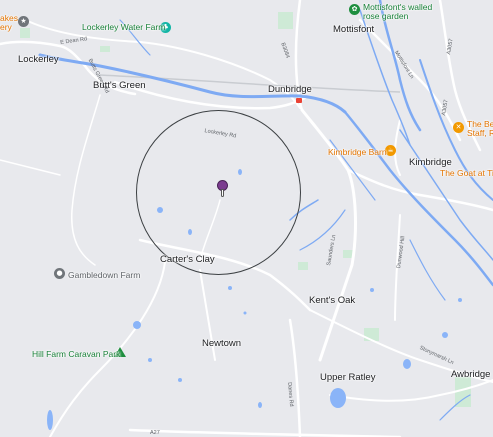  Describe the element at coordinates (59, 273) in the screenshot. I see `pin-icon: ●` at that location.